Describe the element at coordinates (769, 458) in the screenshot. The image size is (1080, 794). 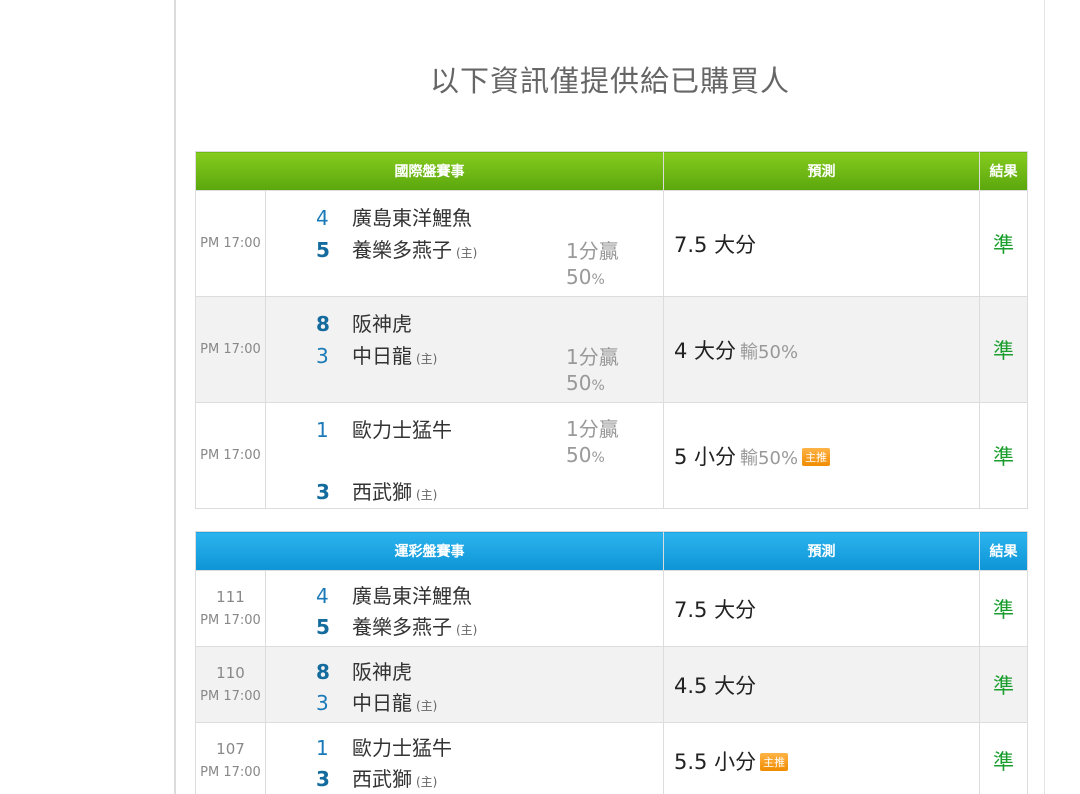
I see `lose-note: 輸50%` at that location.